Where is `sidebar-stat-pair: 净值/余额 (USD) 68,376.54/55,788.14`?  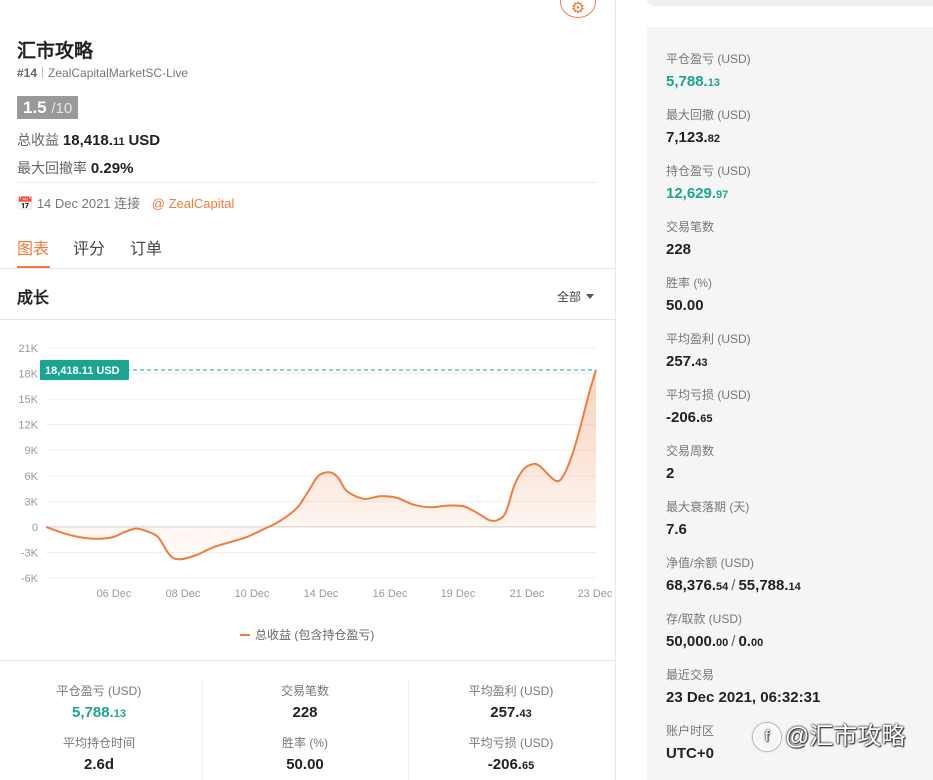 sidebar-stat-pair: 净值/余额 (USD) 68,376.54/55,788.14 is located at coordinates (733, 574).